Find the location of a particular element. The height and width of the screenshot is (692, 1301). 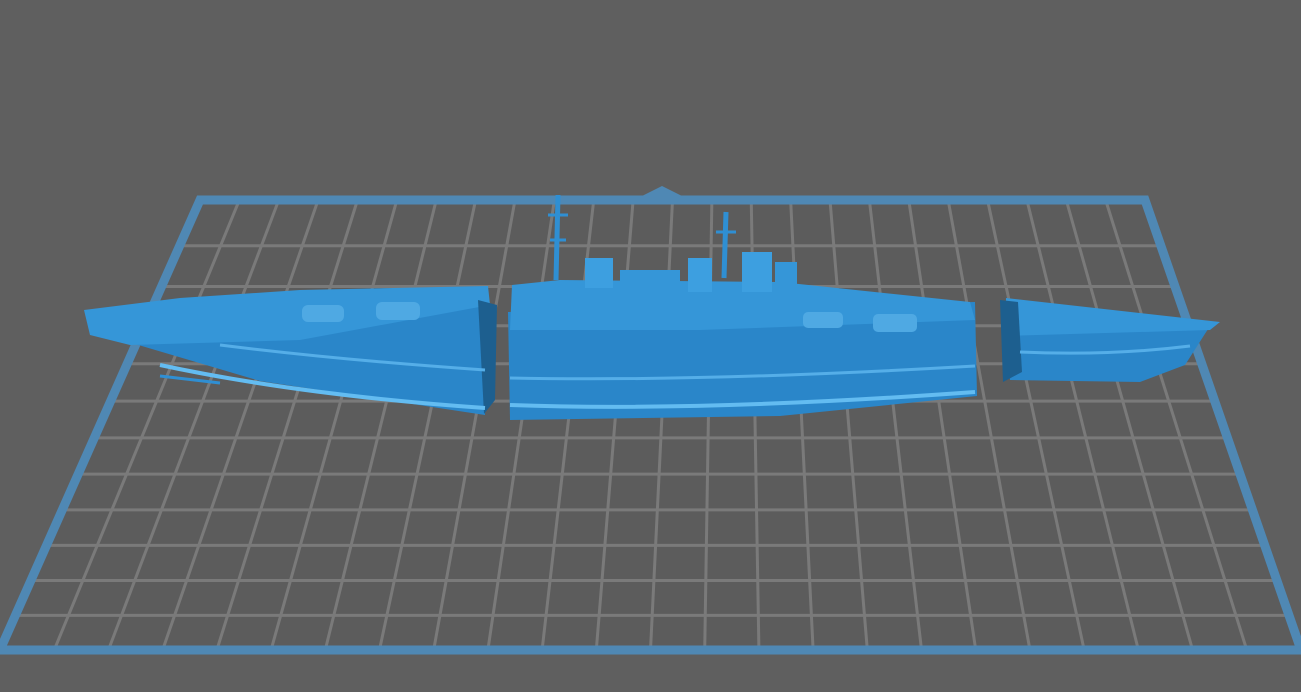

aft-mast is located at coordinates (725, 245).